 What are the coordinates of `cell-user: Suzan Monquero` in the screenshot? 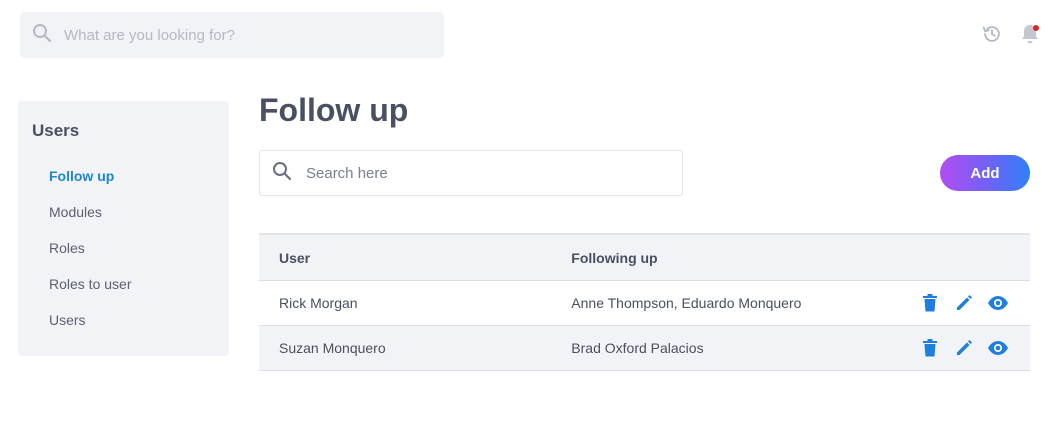 It's located at (332, 348).